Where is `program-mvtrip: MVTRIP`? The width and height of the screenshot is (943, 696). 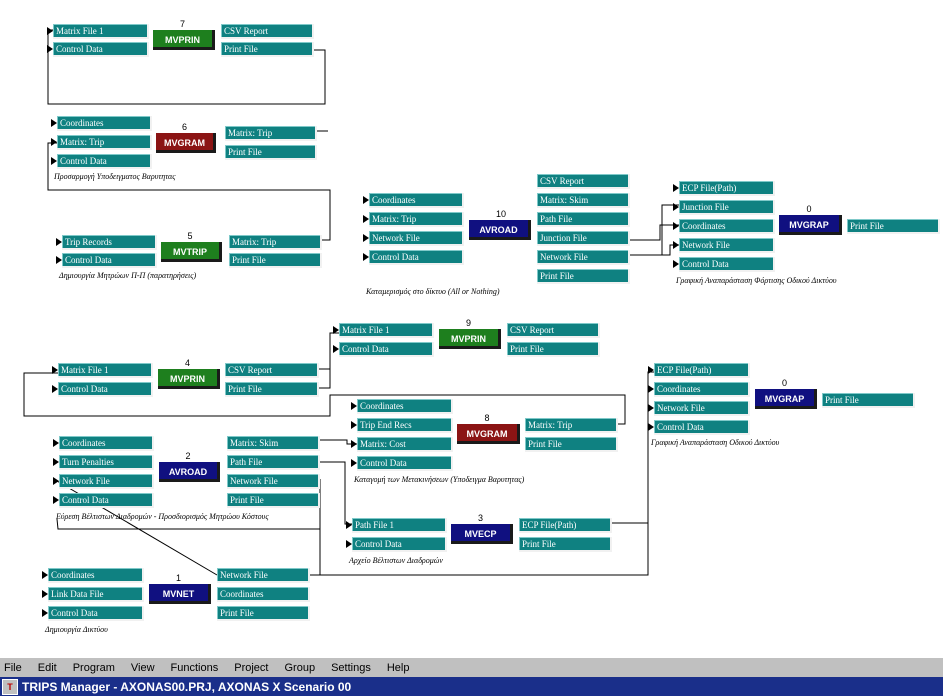
program-mvtrip: MVTRIP is located at coordinates (191, 252).